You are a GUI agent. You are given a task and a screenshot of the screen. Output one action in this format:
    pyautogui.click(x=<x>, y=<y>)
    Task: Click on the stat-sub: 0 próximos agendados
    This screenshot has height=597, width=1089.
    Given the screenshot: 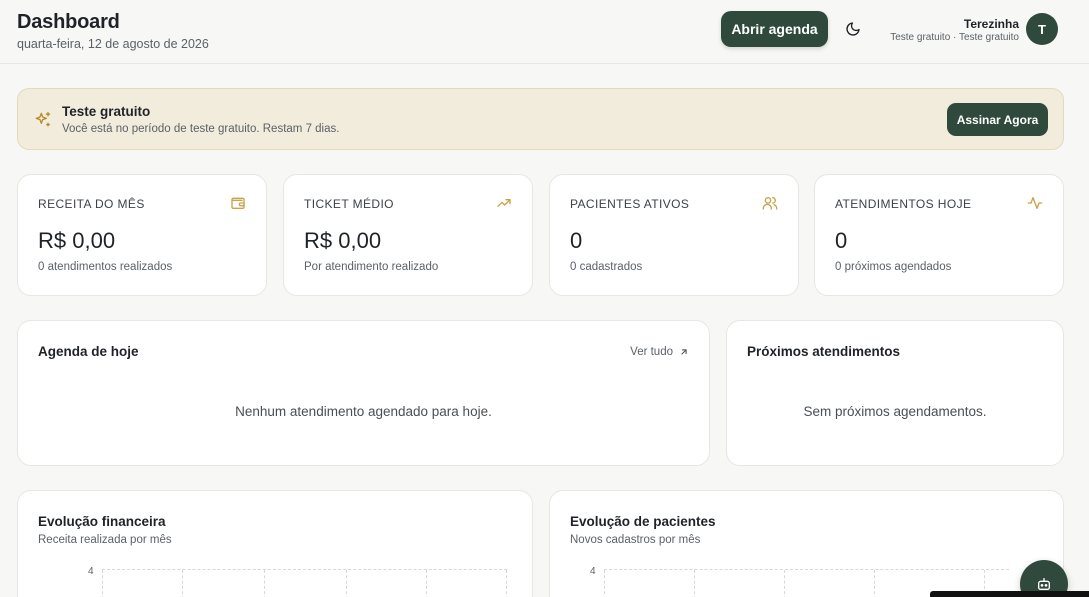 What is the action you would take?
    pyautogui.click(x=893, y=267)
    